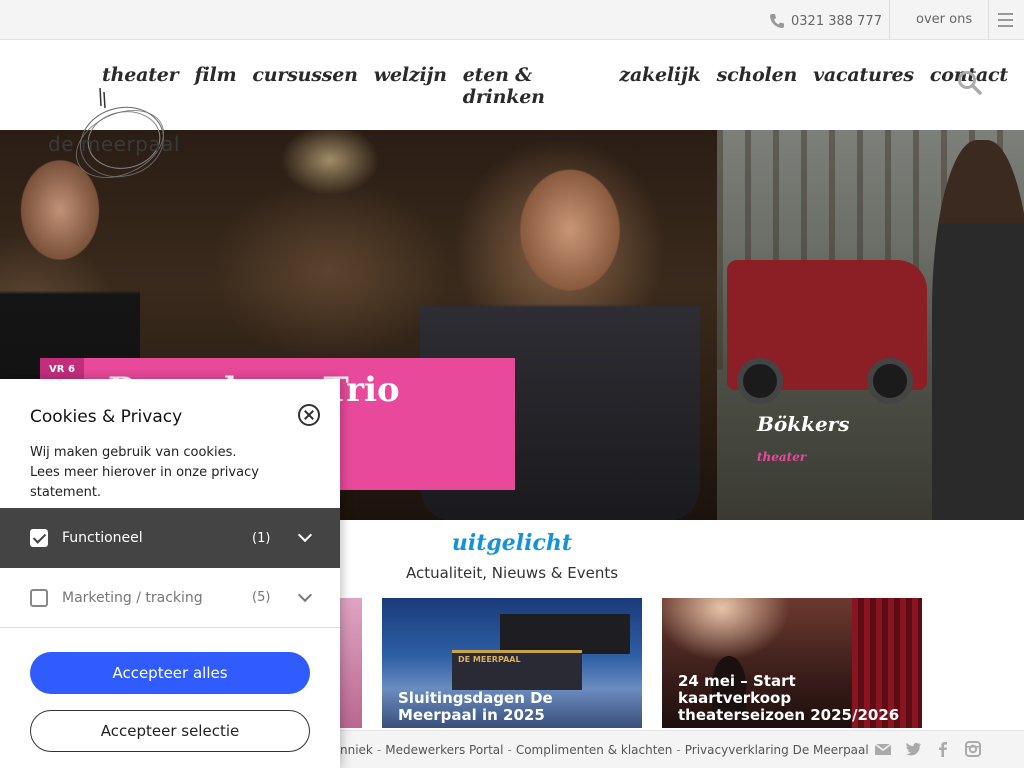 The image size is (1024, 768). What do you see at coordinates (39, 538) in the screenshot?
I see `functional-checkbox` at bounding box center [39, 538].